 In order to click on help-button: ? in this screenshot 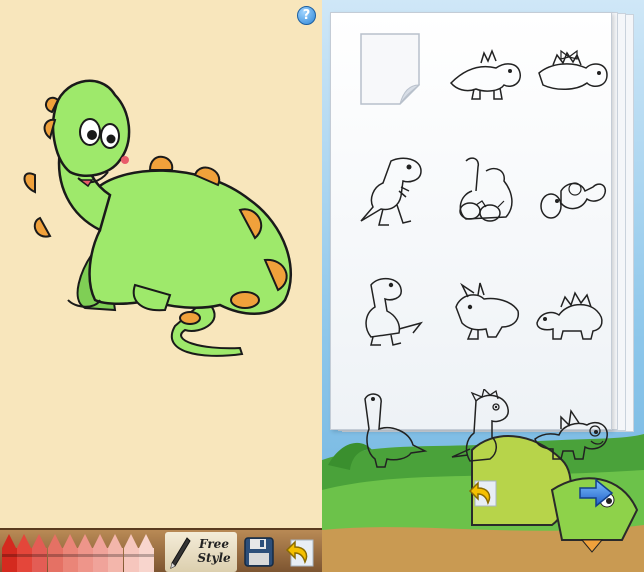, I will do `click(306, 15)`.